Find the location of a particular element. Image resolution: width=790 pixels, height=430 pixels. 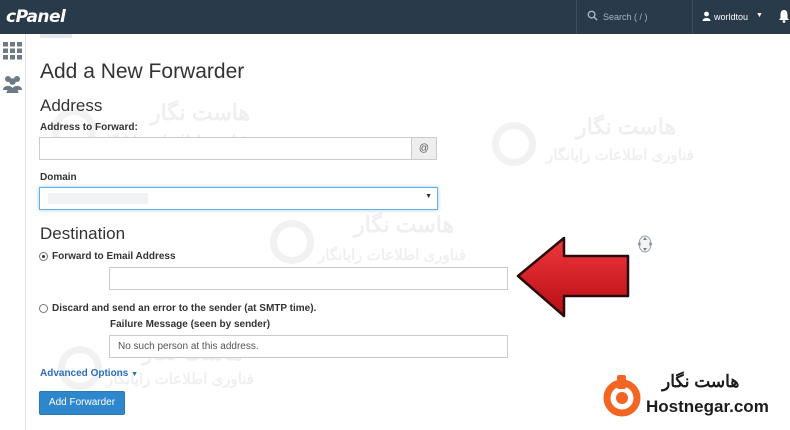

brand-name-fa: هاست نگار is located at coordinates (701, 381).